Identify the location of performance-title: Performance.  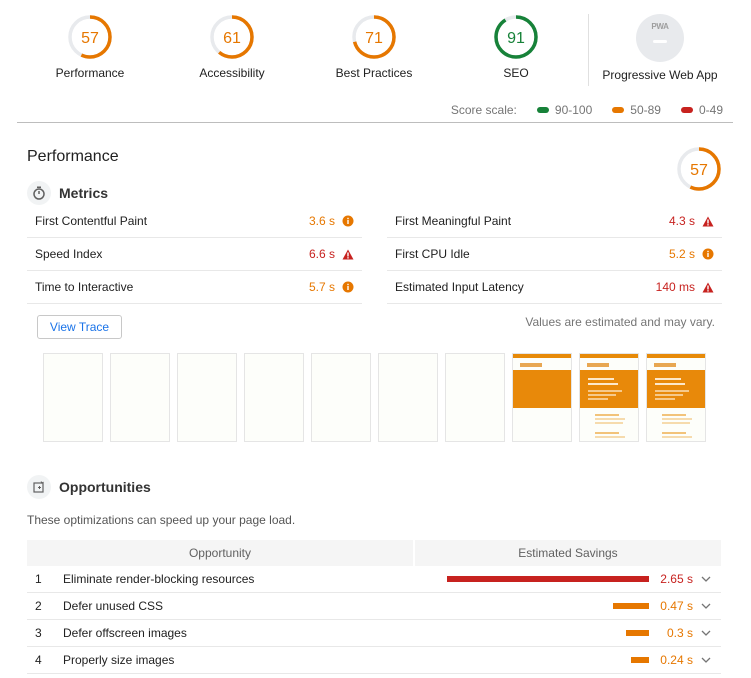
(73, 156).